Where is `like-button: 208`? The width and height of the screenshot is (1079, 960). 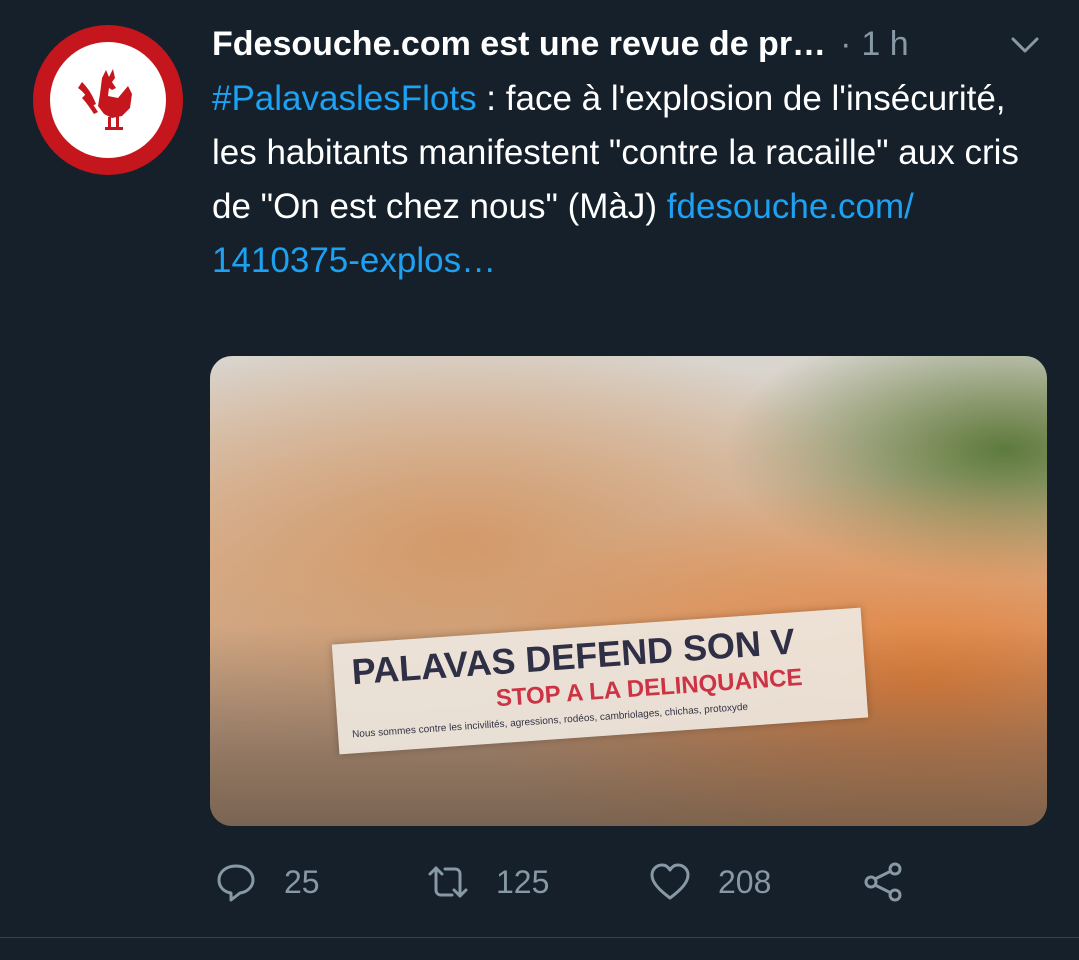
like-button: 208 is located at coordinates (709, 882).